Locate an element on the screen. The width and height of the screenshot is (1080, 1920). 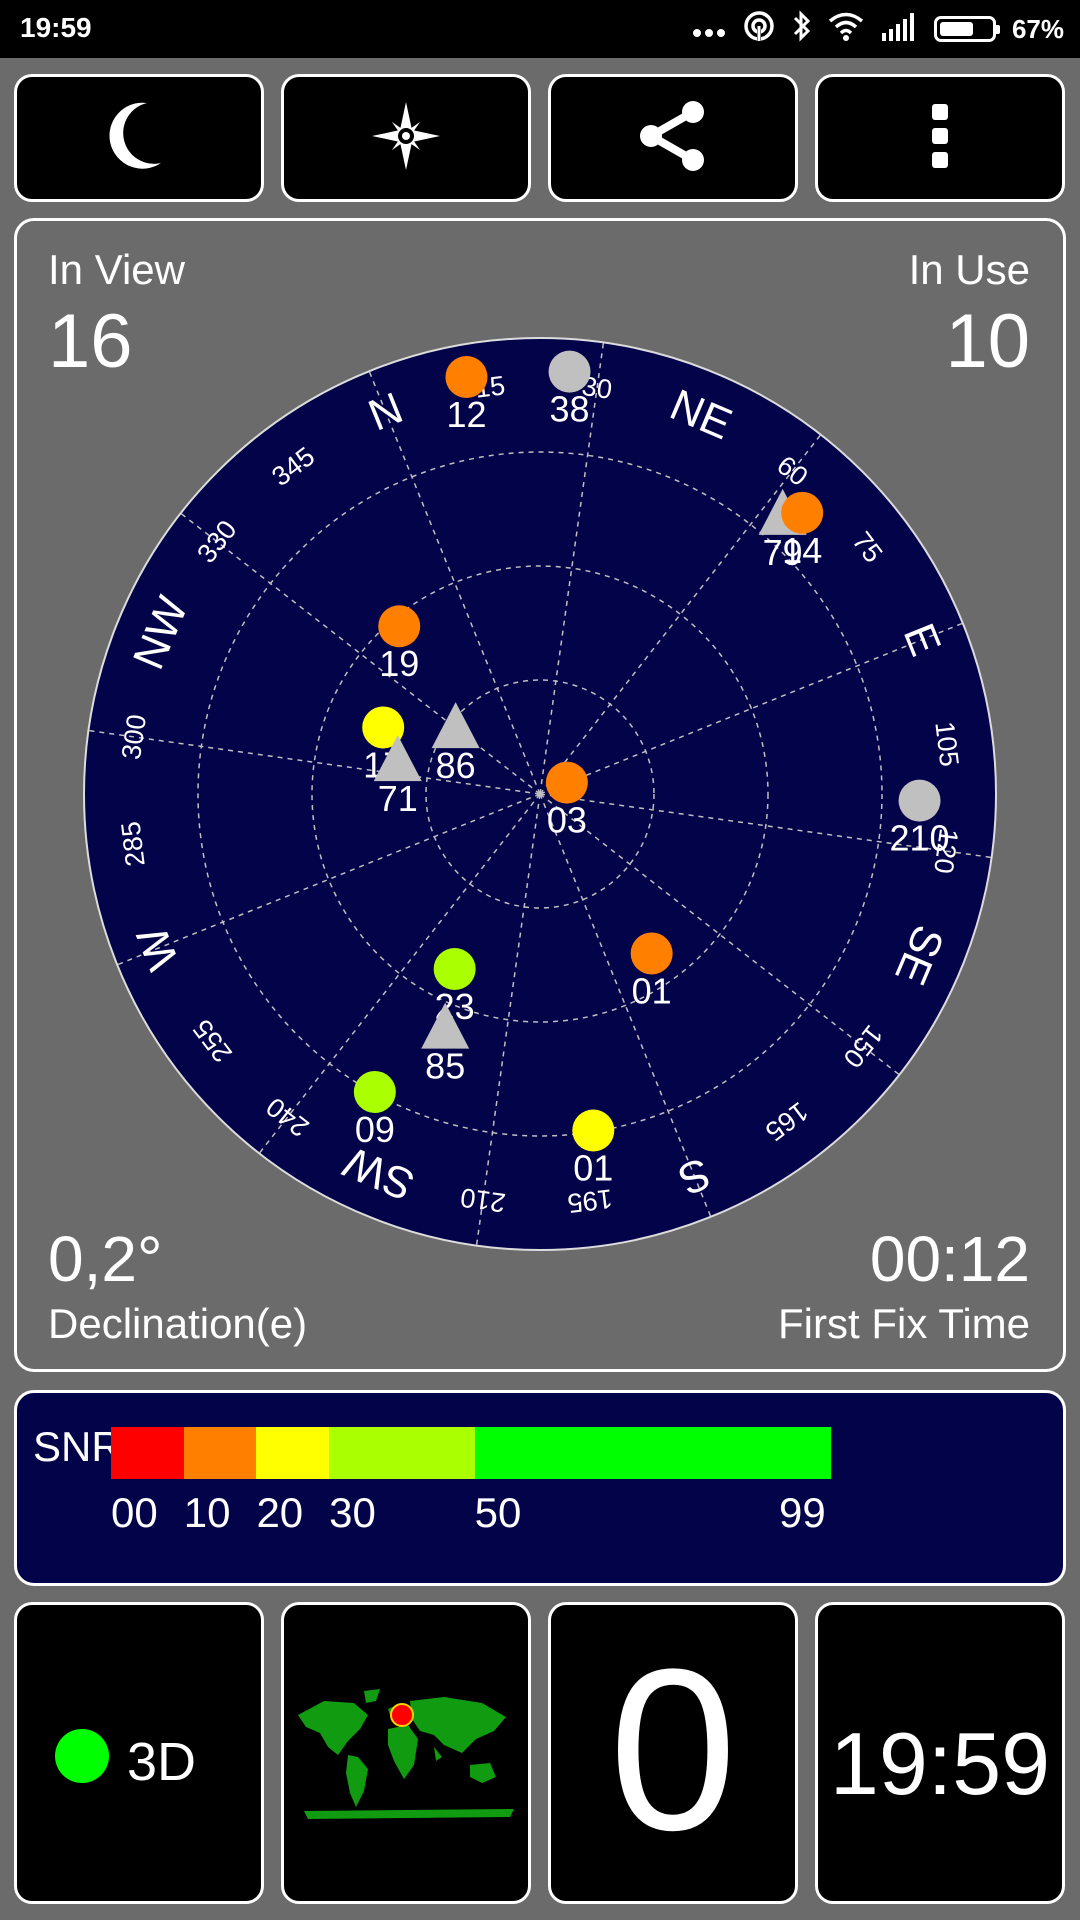
first-fix-label: First Fix Time is located at coordinates (904, 1323).